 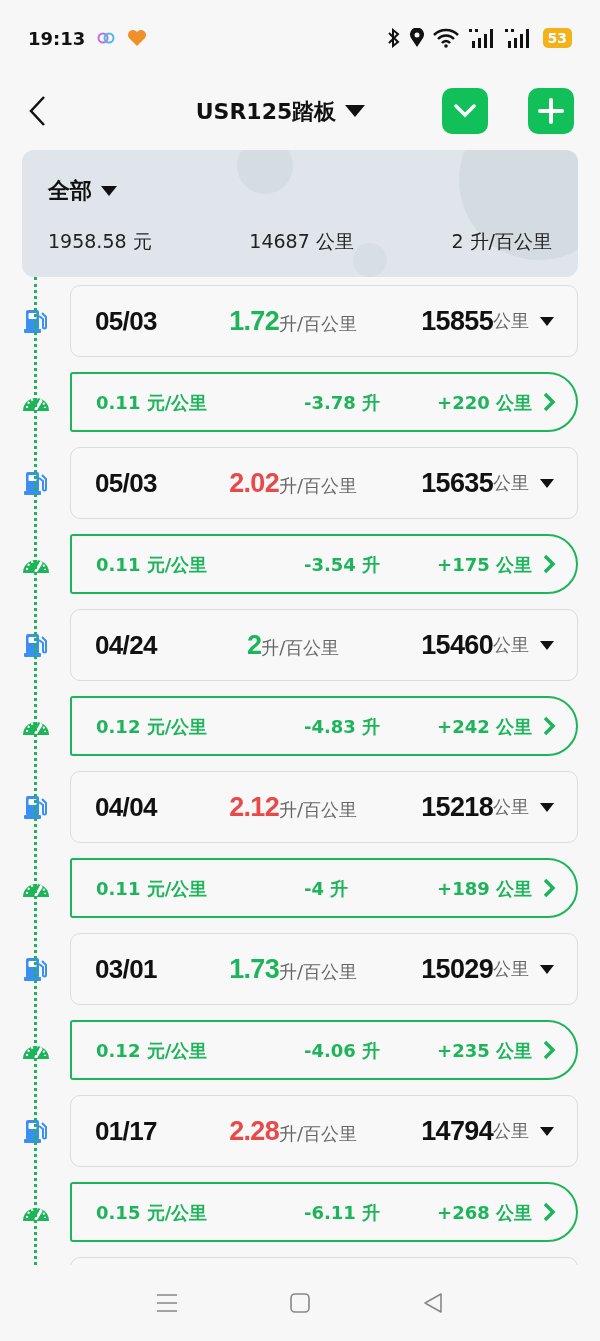 What do you see at coordinates (126, 969) in the screenshot?
I see `refuel-date: 03/01` at bounding box center [126, 969].